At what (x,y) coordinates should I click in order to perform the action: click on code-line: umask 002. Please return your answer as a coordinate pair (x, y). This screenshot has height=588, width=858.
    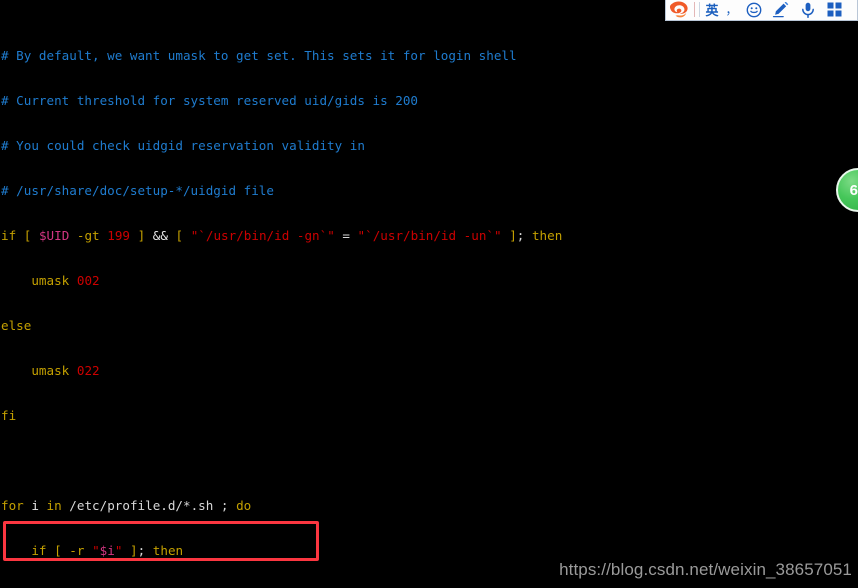
    Looking at the image, I should click on (65, 280).